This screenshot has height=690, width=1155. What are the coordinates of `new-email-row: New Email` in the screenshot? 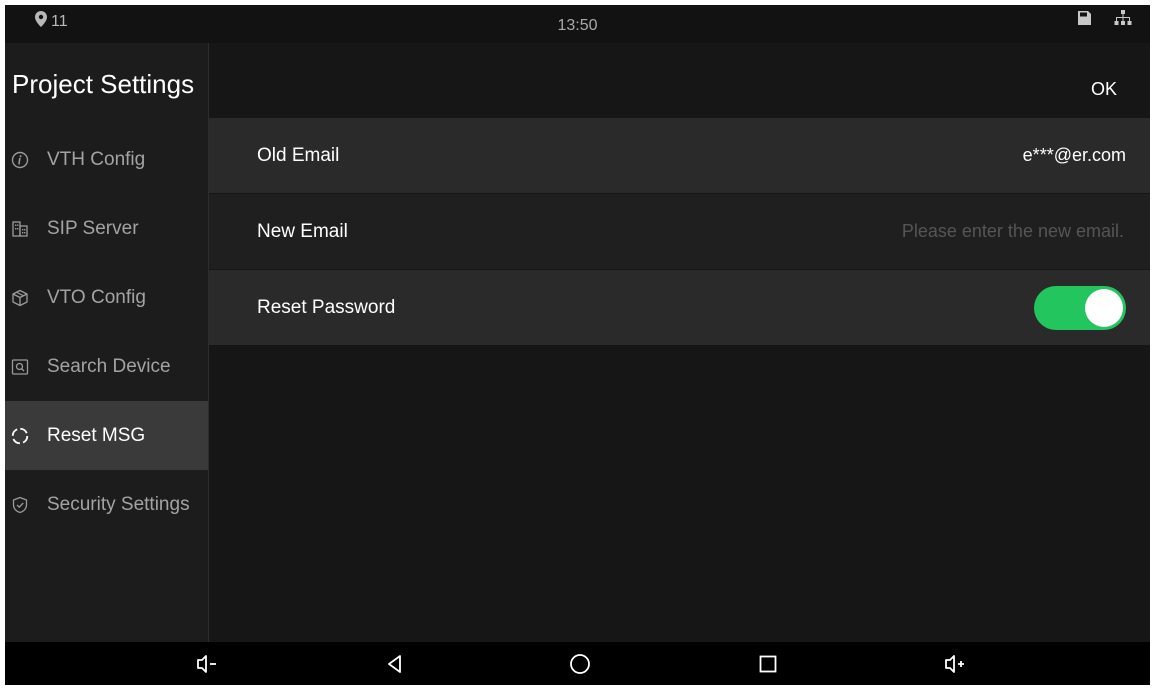 It's located at (679, 231).